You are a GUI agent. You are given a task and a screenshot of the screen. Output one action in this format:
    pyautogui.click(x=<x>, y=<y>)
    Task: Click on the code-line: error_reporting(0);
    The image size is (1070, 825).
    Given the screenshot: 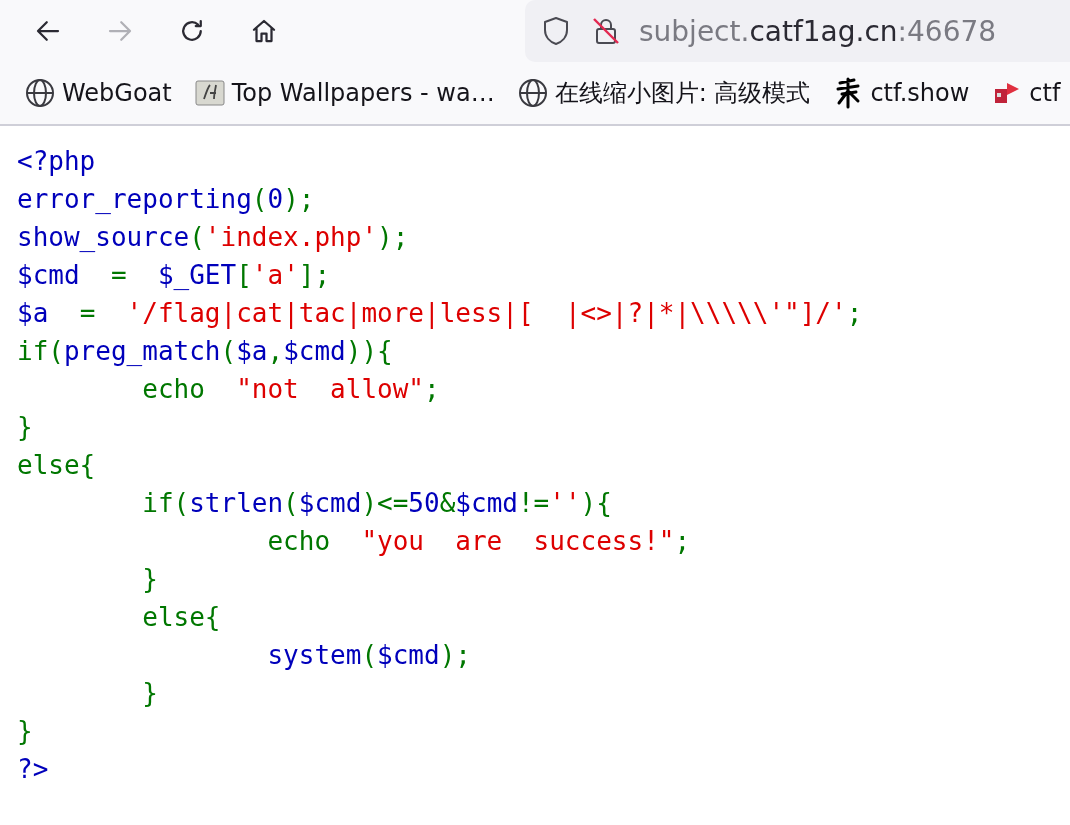 What is the action you would take?
    pyautogui.click(x=166, y=199)
    